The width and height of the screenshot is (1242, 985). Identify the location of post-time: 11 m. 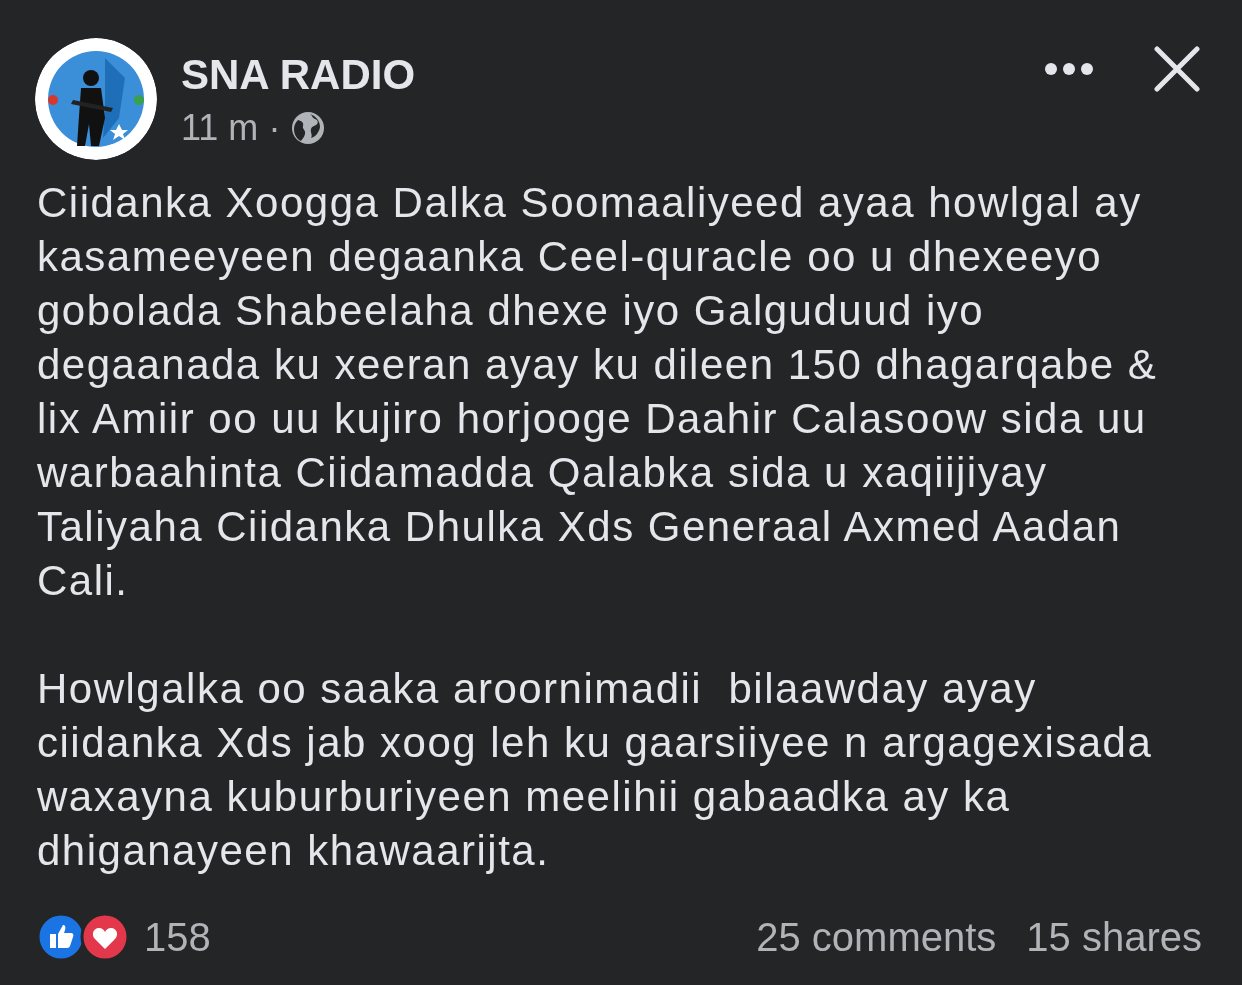
(220, 128).